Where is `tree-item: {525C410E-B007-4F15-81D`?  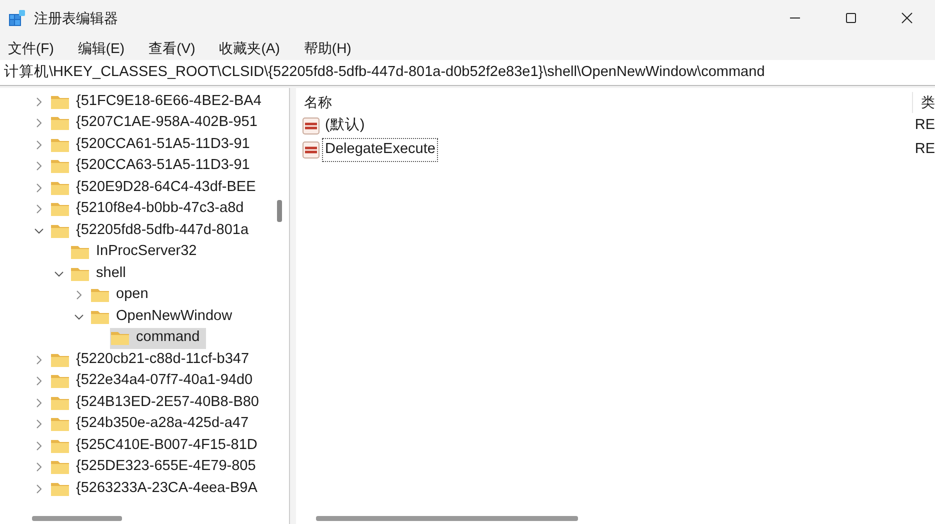
tree-item: {525C410E-B007-4F15-81D is located at coordinates (157, 445).